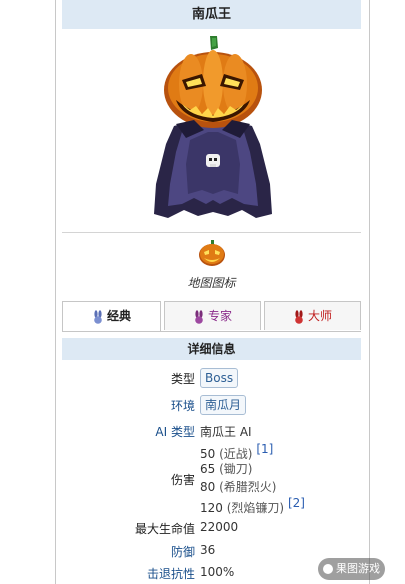  I want to click on damage-line: 120 (烈焰镰刀) [2], so click(252, 505).